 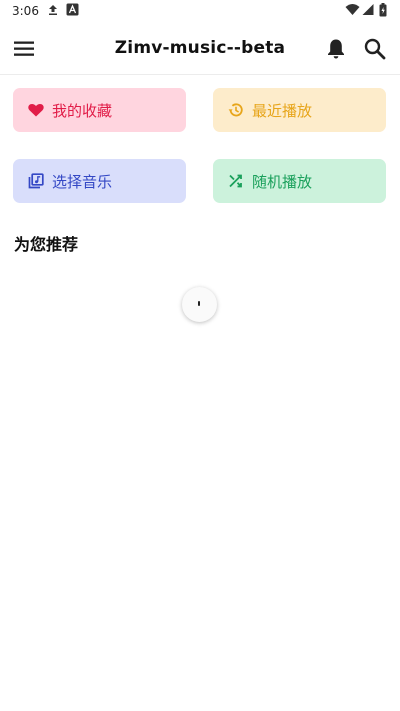 I want to click on history-icon, so click(x=235, y=110).